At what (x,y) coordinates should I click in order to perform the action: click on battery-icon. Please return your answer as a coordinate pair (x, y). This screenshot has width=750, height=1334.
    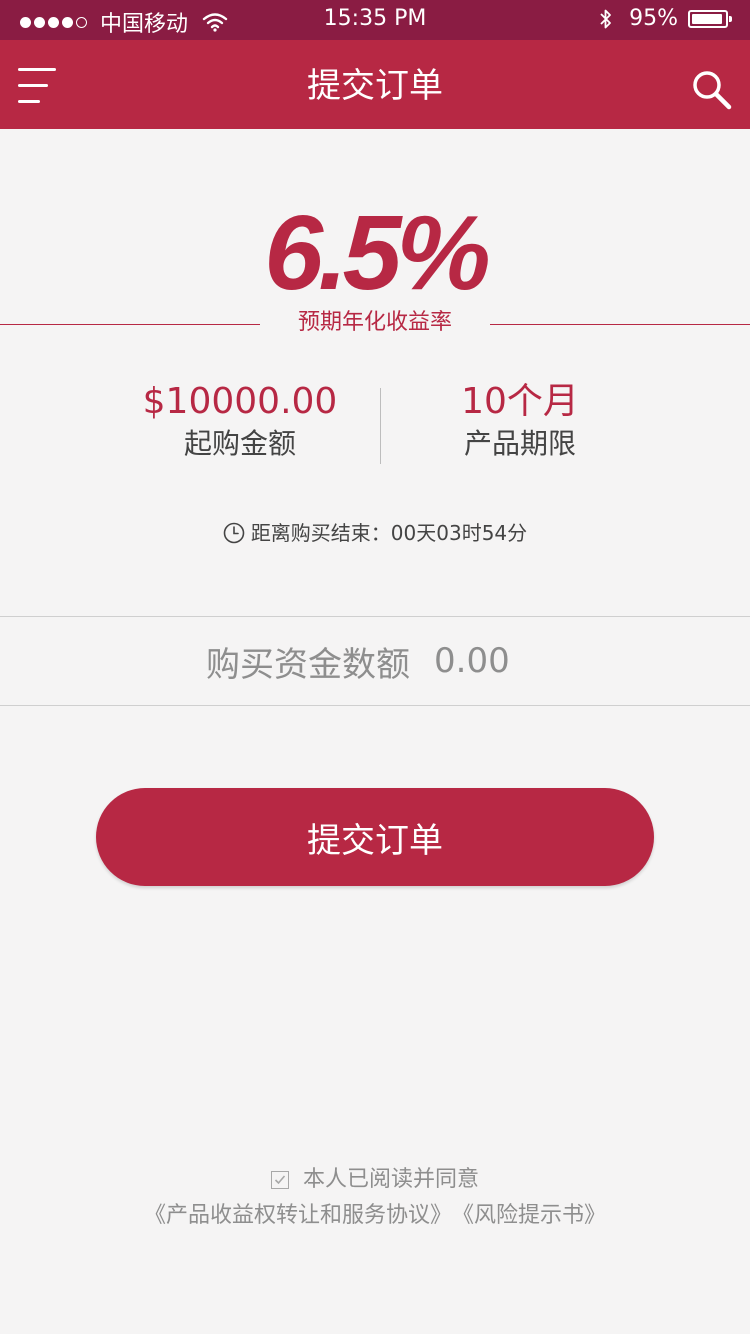
    Looking at the image, I should click on (710, 18).